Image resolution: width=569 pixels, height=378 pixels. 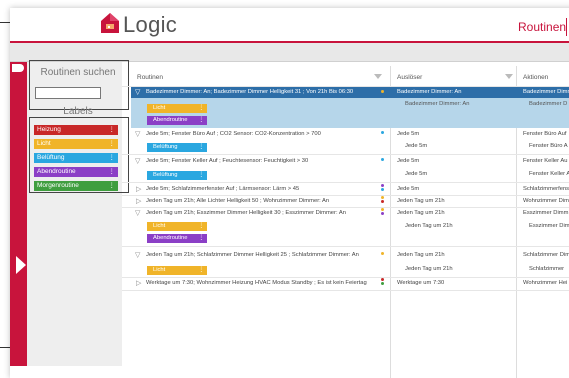 What do you see at coordinates (150, 24) in the screenshot?
I see `app-title: Logic` at bounding box center [150, 24].